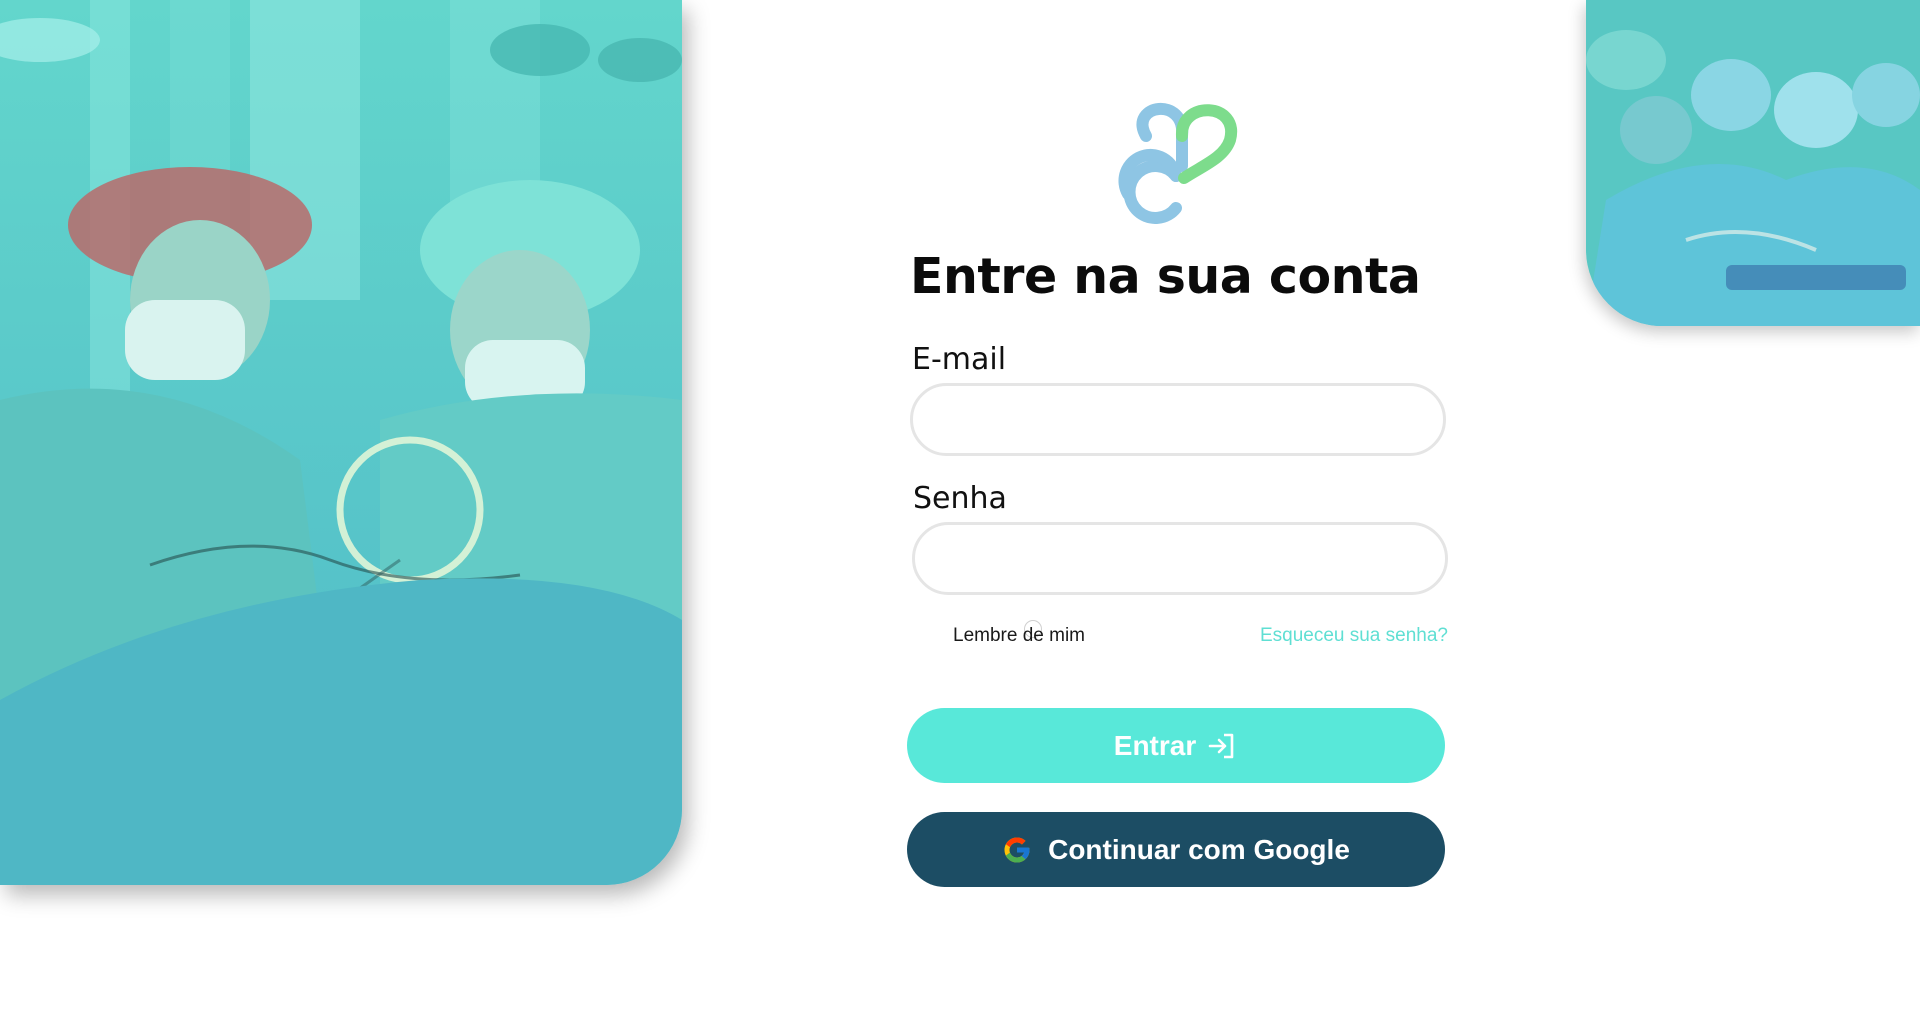  I want to click on google-g-icon, so click(1017, 850).